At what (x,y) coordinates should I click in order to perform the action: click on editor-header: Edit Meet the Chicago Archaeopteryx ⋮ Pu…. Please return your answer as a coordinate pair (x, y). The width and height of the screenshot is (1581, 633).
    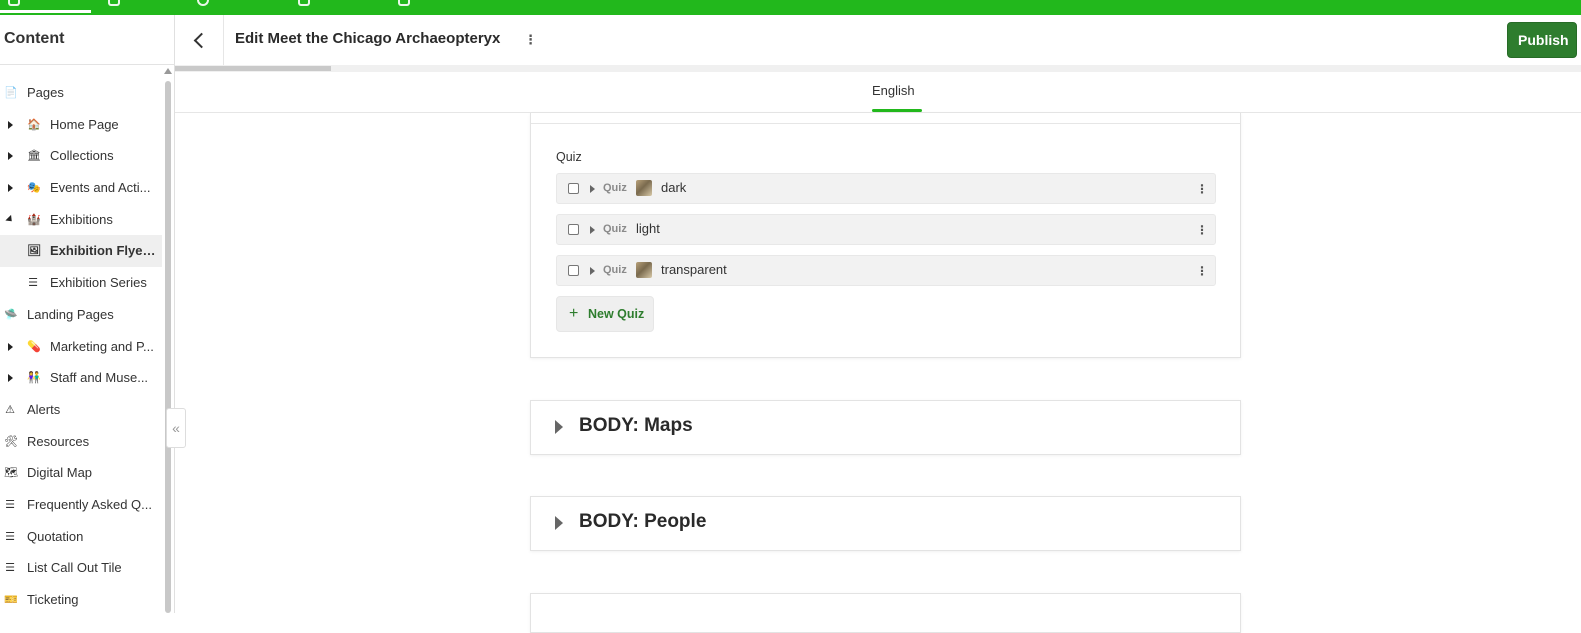
    Looking at the image, I should click on (878, 40).